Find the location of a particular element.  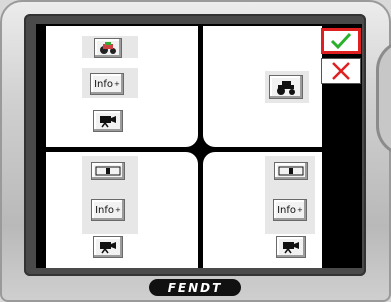

confirm-button is located at coordinates (341, 41).